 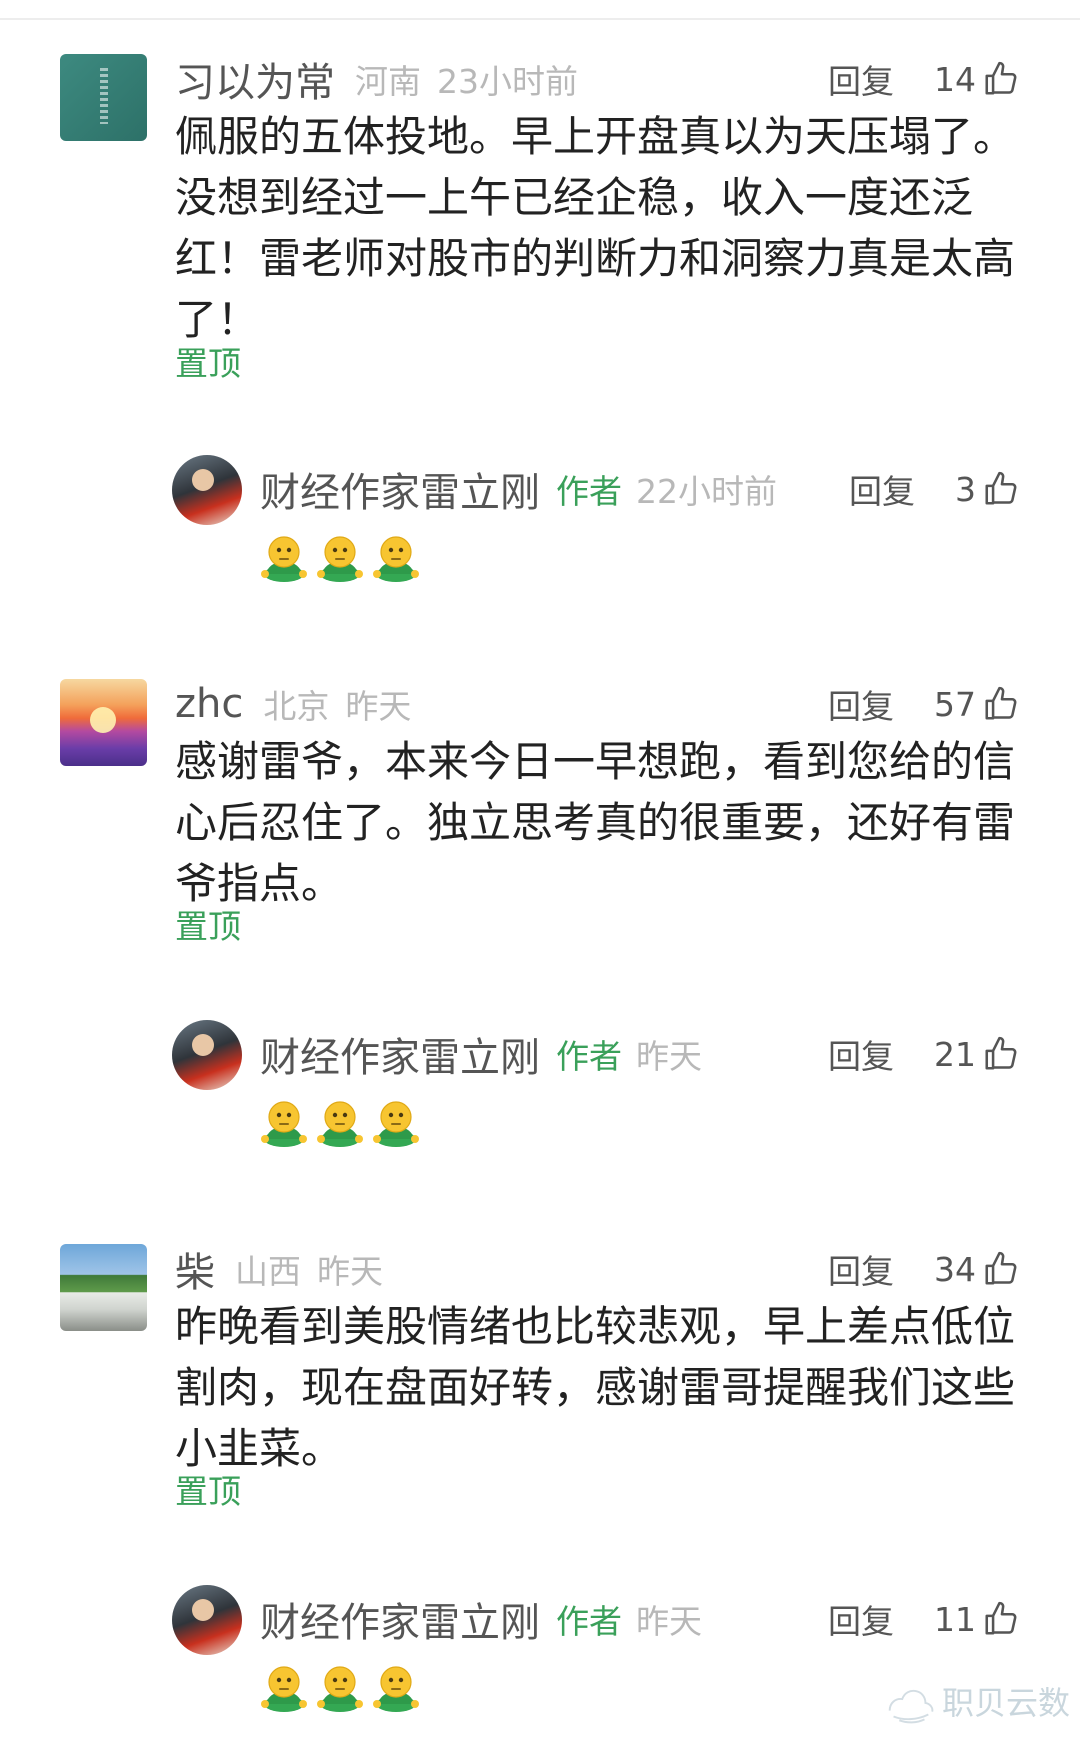 I want to click on watermark-text: 职贝云数, so click(x=1005, y=1703).